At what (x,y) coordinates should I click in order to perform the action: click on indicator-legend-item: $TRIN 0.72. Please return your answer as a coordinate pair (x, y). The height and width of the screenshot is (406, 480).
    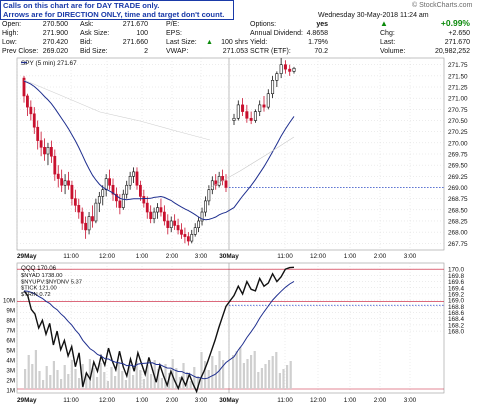
    Looking at the image, I should click on (36, 295).